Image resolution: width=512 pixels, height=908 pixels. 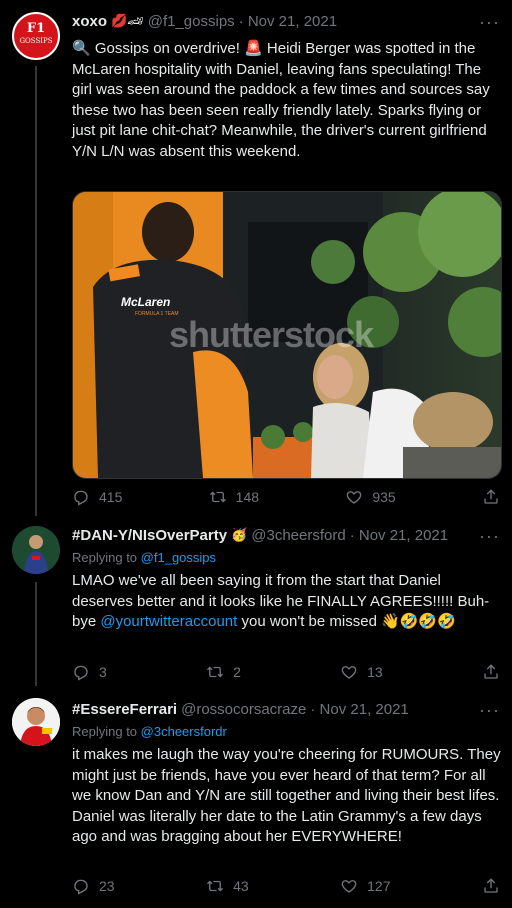 I want to click on shirt-logo-text: McLaren, so click(x=146, y=302).